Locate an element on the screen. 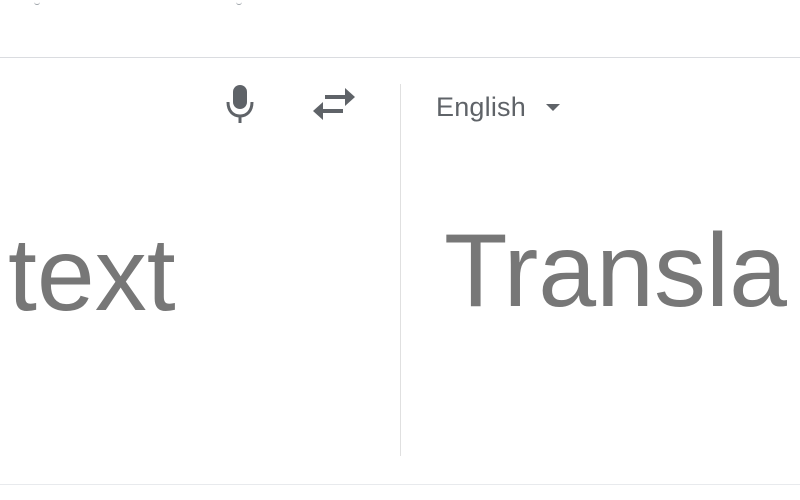 This screenshot has height=500, width=800. swap-languages-button is located at coordinates (334, 104).